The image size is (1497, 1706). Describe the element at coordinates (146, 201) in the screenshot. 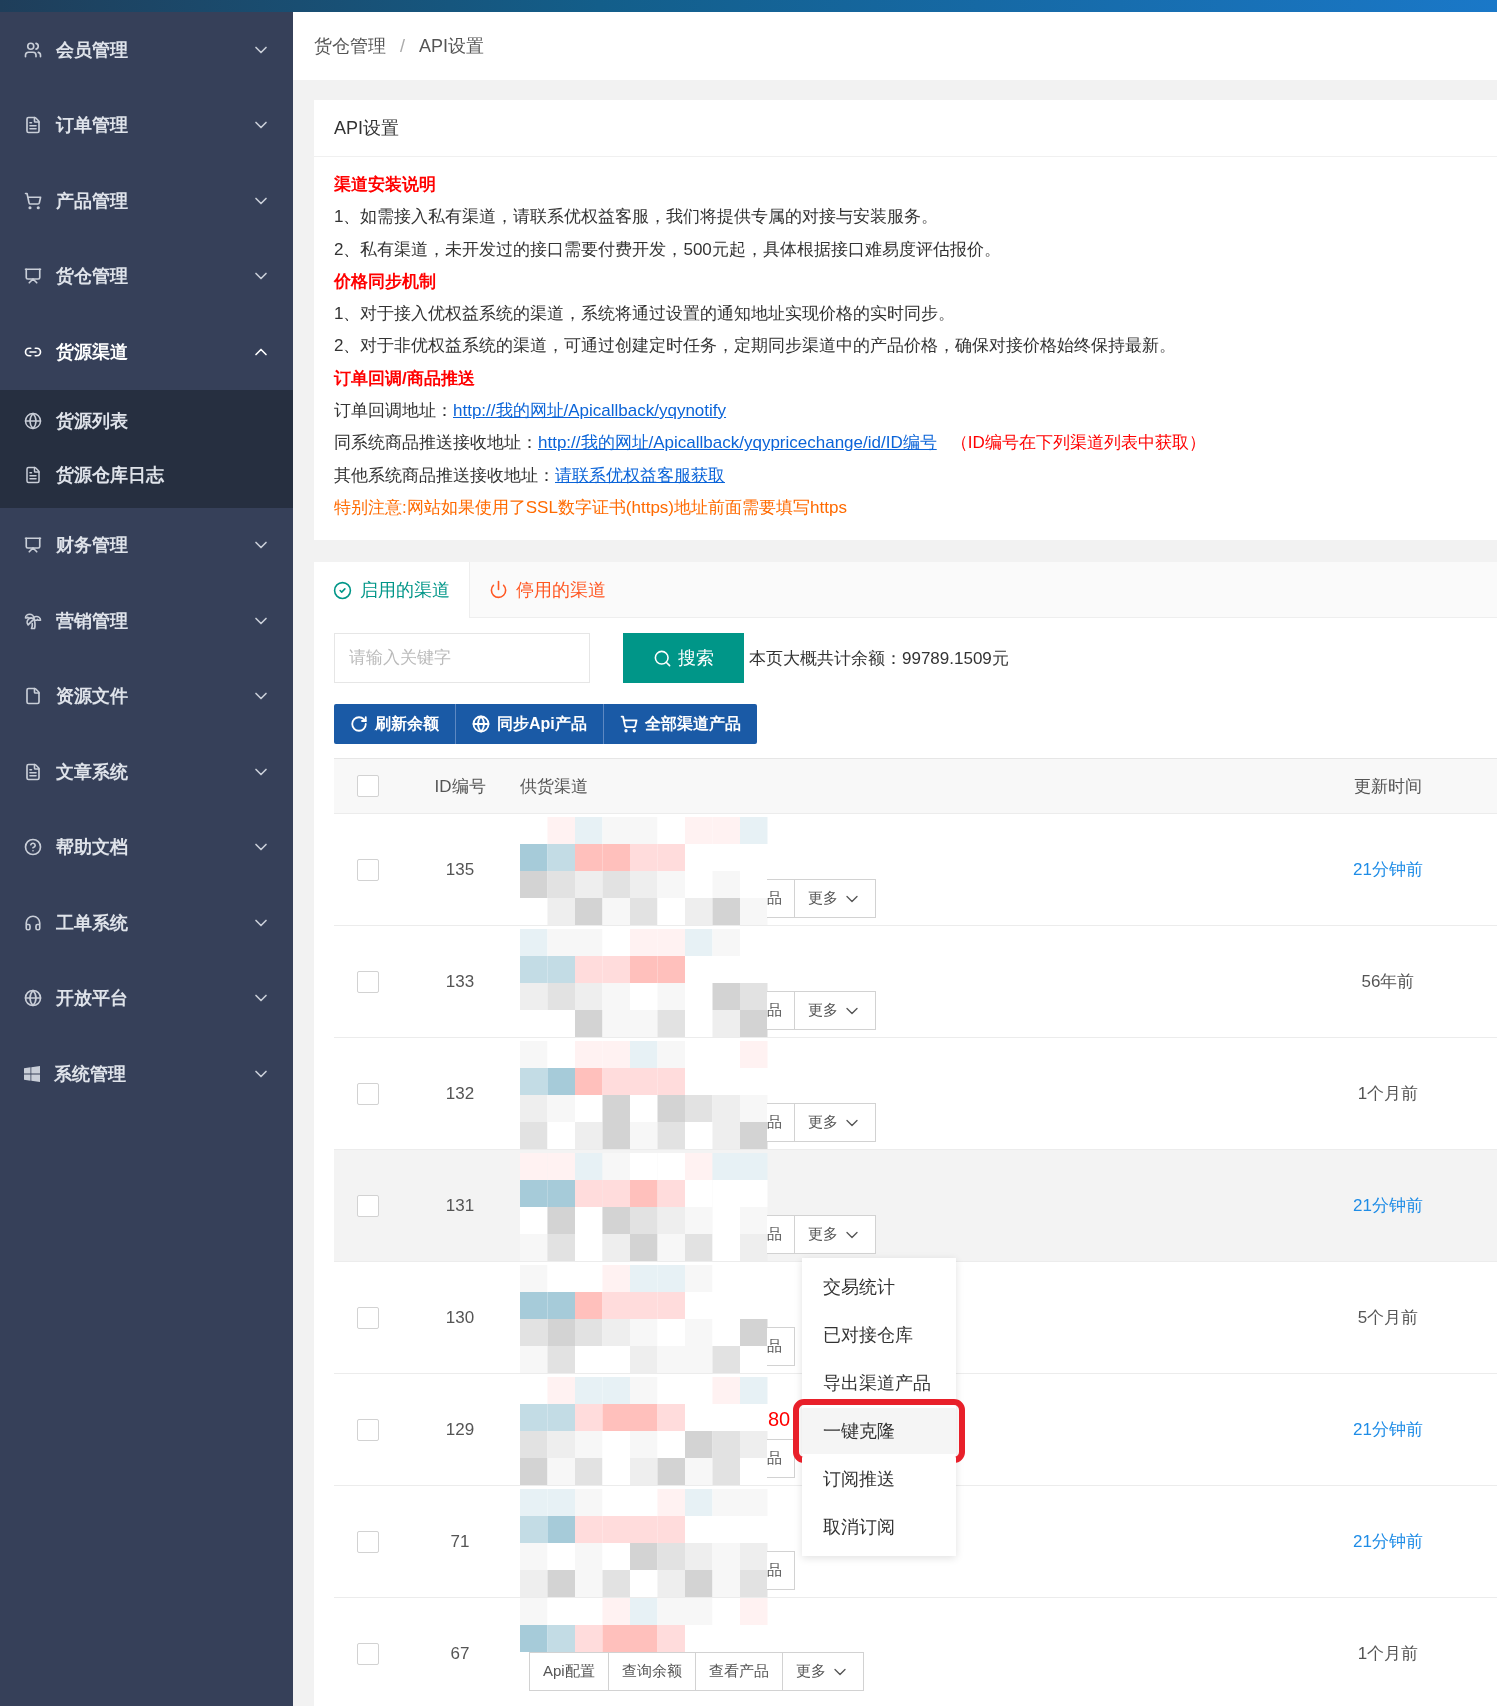

I see `sidebar-item: 产品管理` at that location.